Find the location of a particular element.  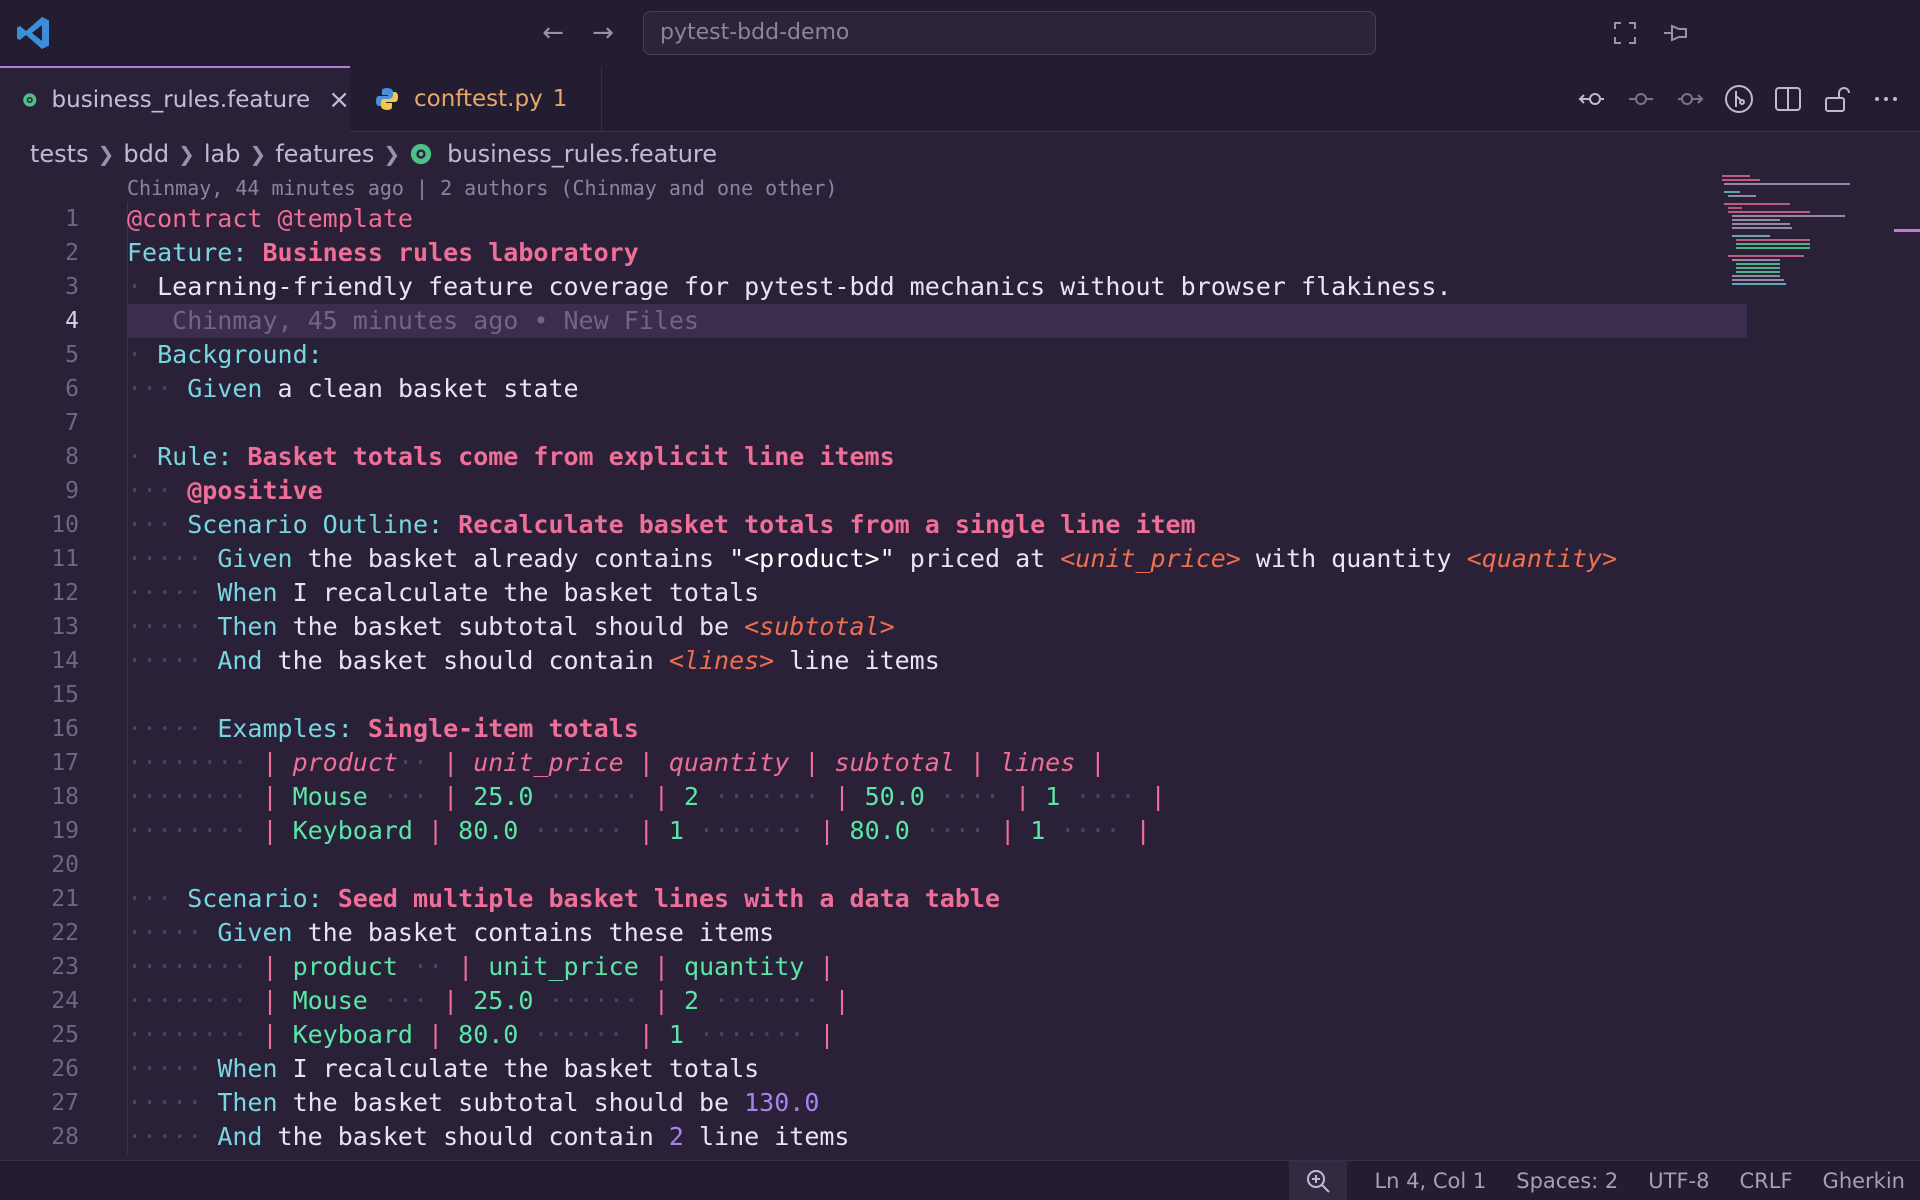

split-editor-icon is located at coordinates (1788, 99).